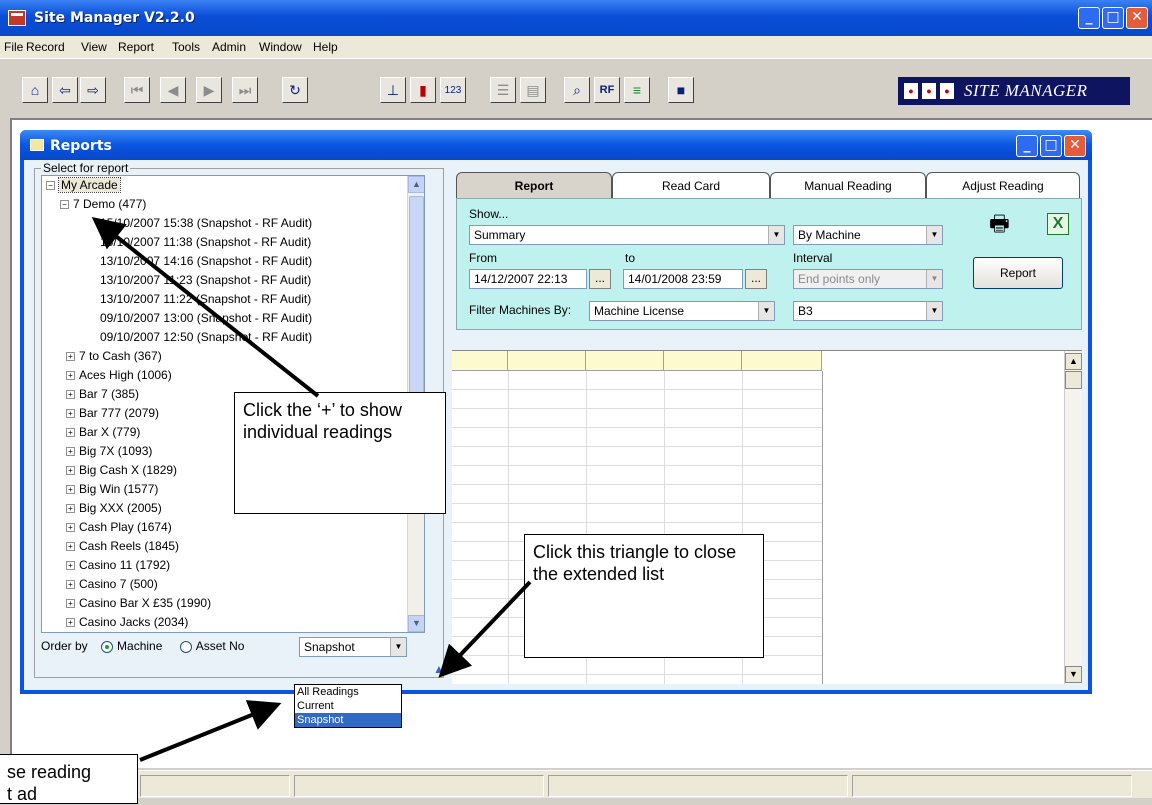 Image resolution: width=1152 pixels, height=805 pixels. I want to click on export-icon: ▤, so click(533, 90).